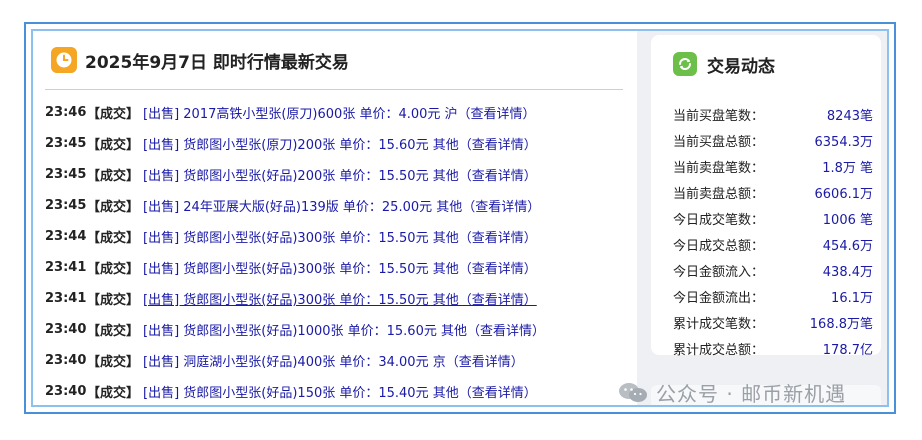 The height and width of the screenshot is (440, 922). What do you see at coordinates (340, 143) in the screenshot?
I see `trade-link: [出售] 货郎图小型张(原刀)200张 单价：15.60元 其他（查看详情）` at bounding box center [340, 143].